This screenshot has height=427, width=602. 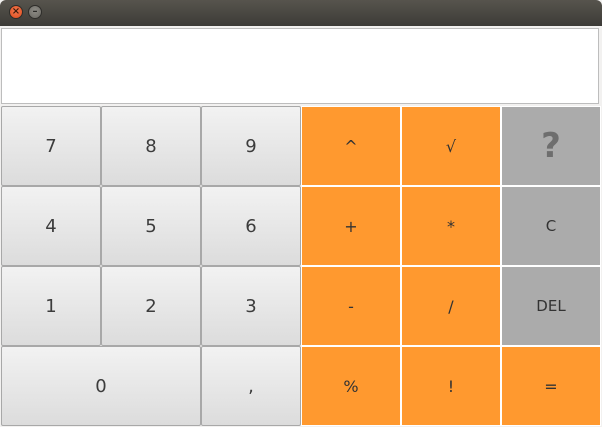 What do you see at coordinates (251, 146) in the screenshot?
I see `key-9: 9` at bounding box center [251, 146].